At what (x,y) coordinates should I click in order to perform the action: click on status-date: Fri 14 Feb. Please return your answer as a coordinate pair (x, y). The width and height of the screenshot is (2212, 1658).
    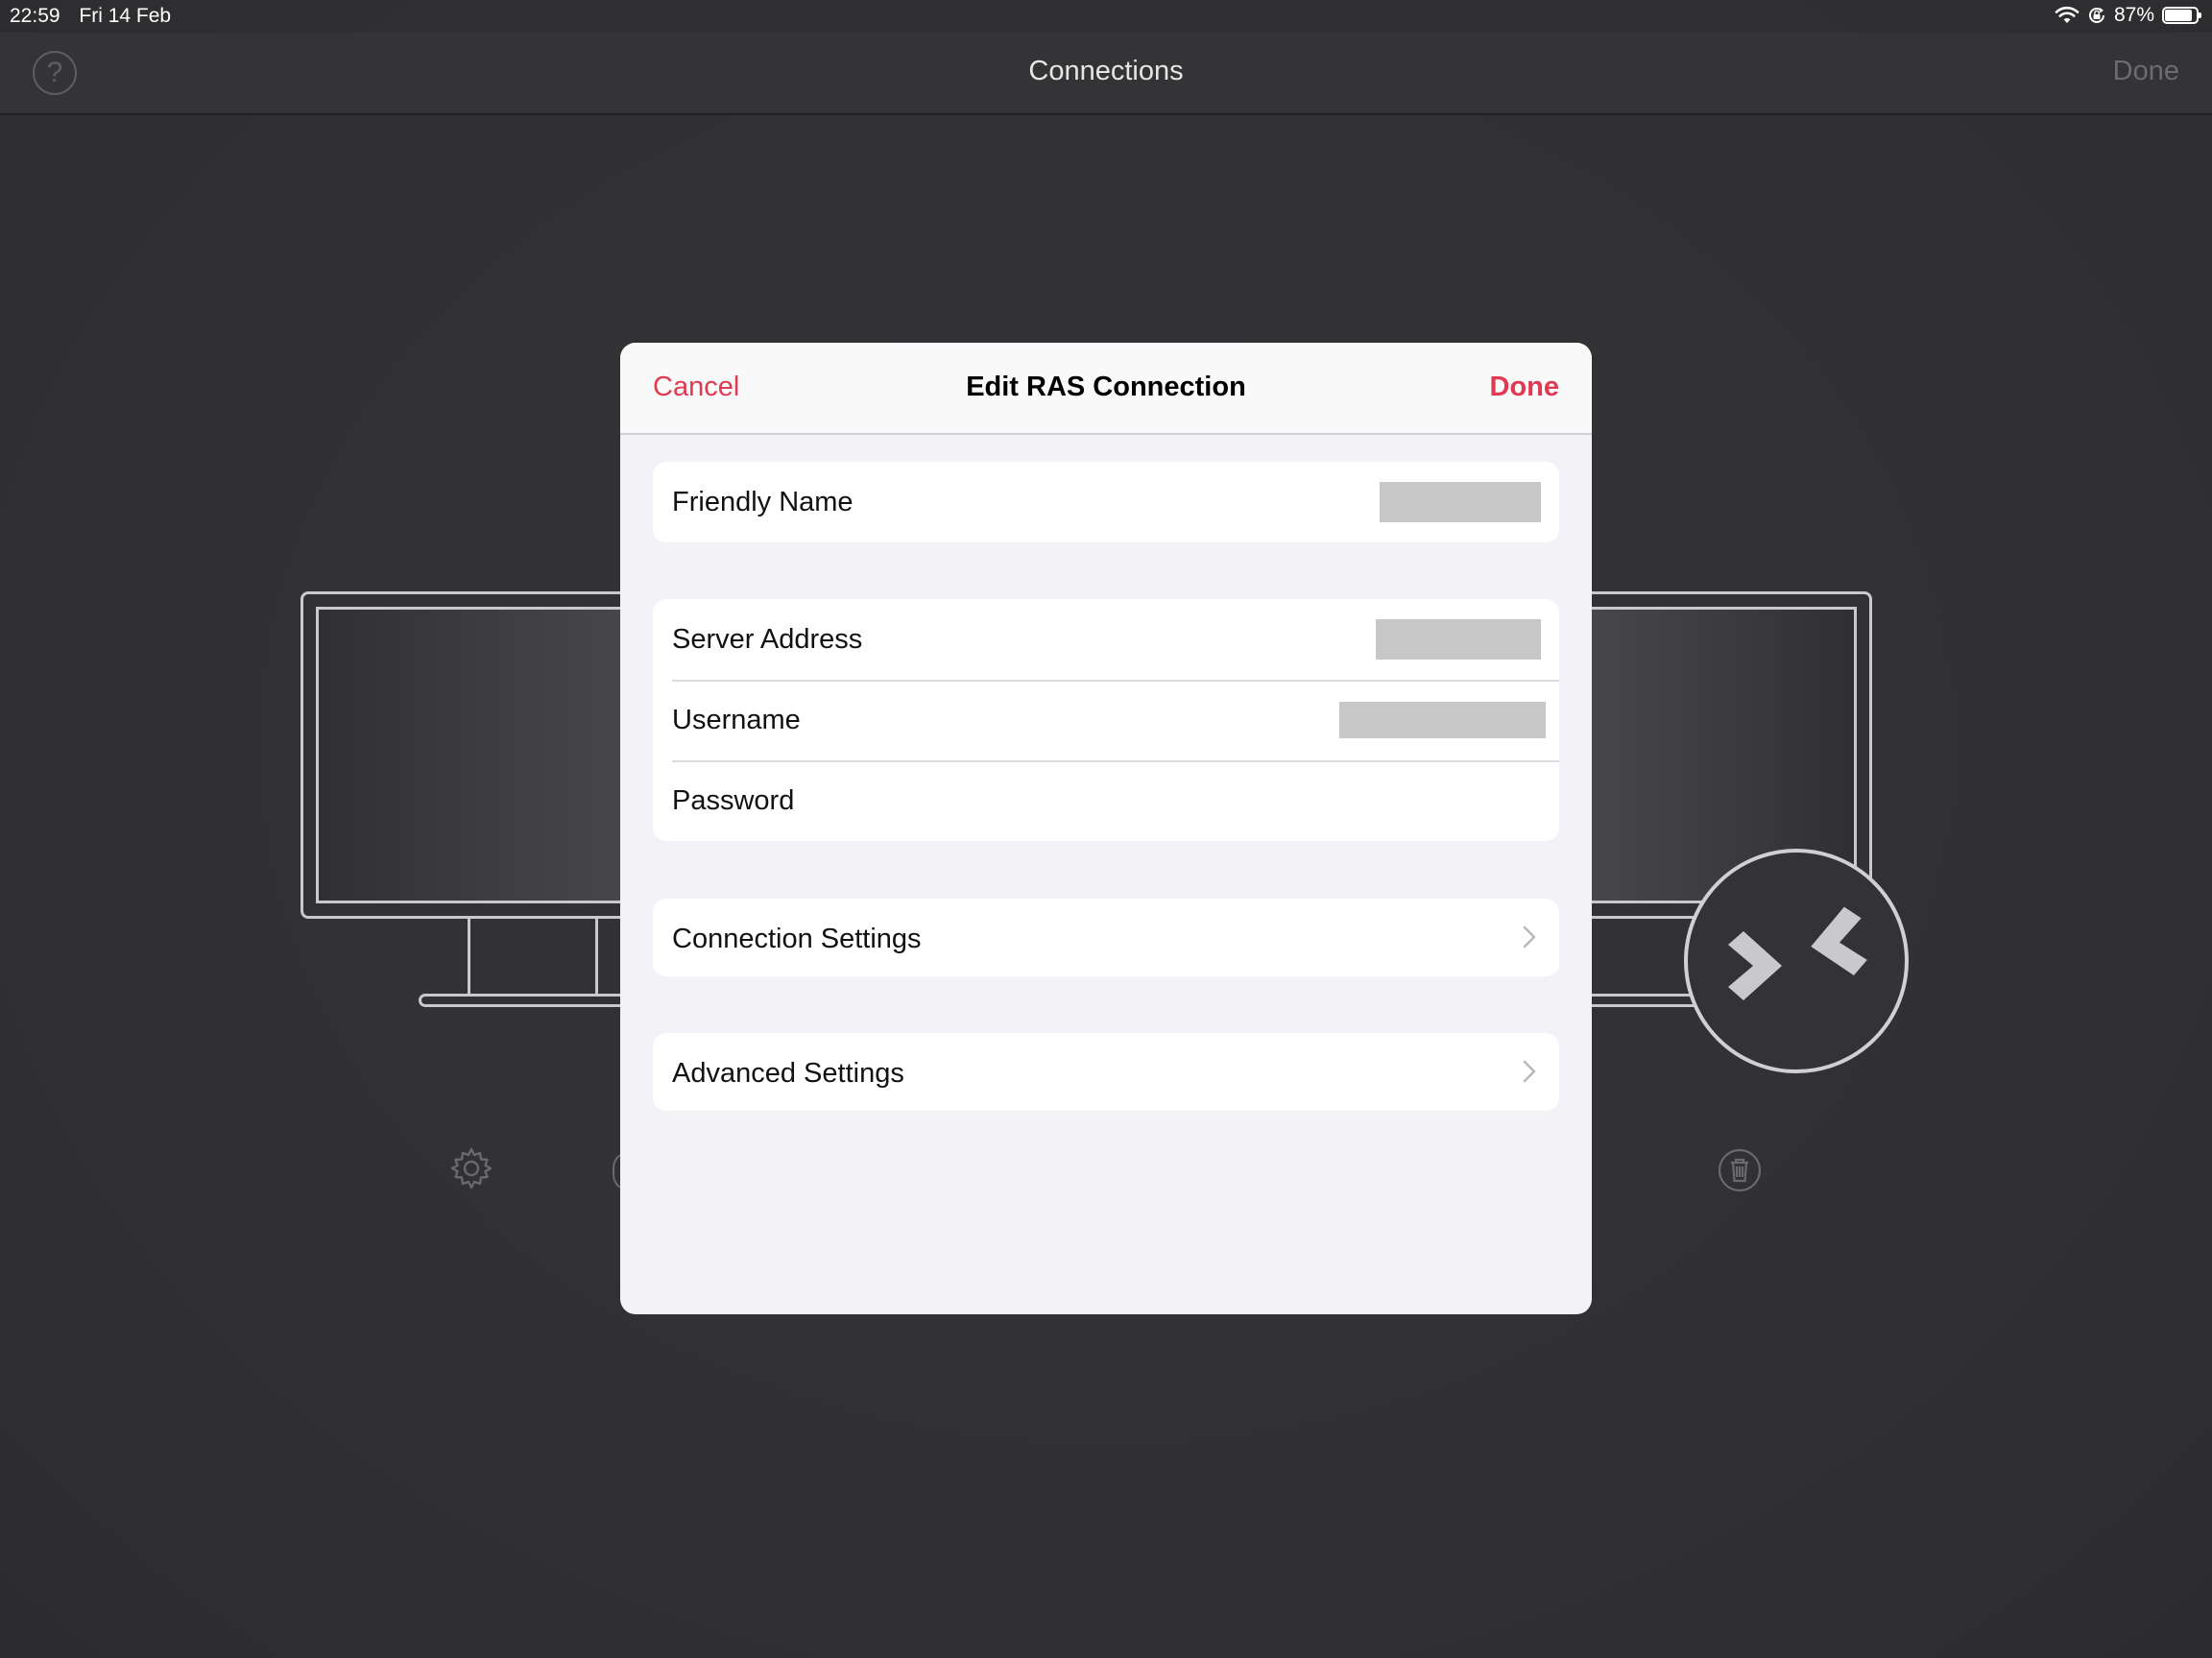
    Looking at the image, I should click on (125, 16).